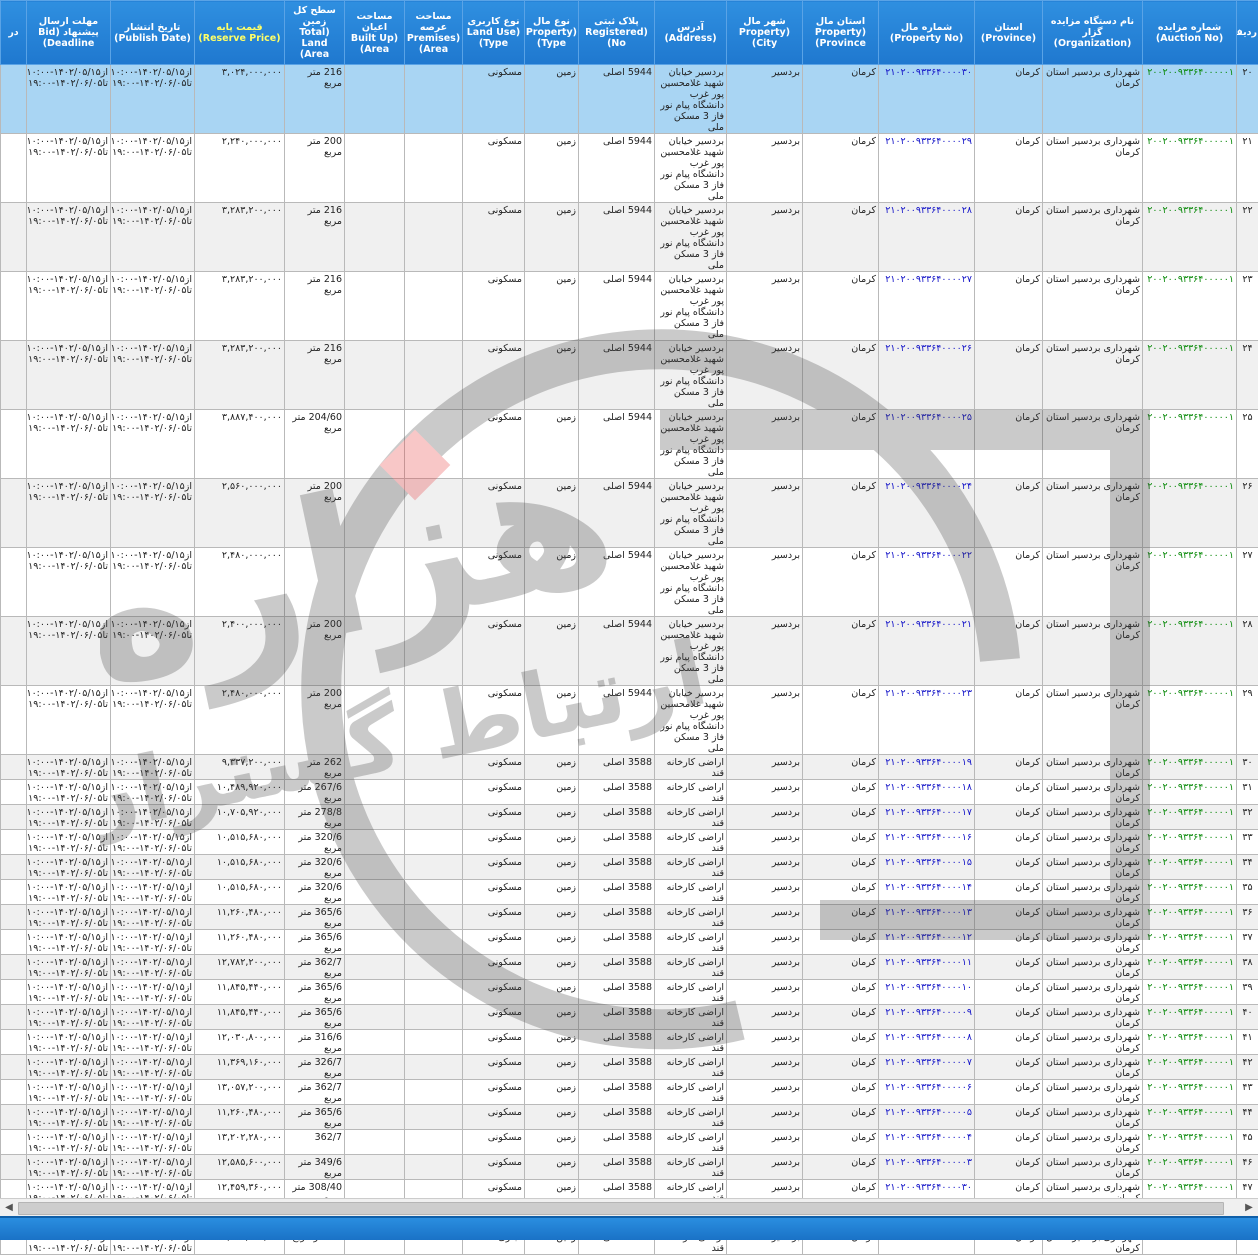 The height and width of the screenshot is (1255, 1258). Describe the element at coordinates (927, 1017) in the screenshot. I see `cell-property-no: ۲۱۰۲۰۰۹۳۳۶۴۰۰۰۰۰۹` at that location.